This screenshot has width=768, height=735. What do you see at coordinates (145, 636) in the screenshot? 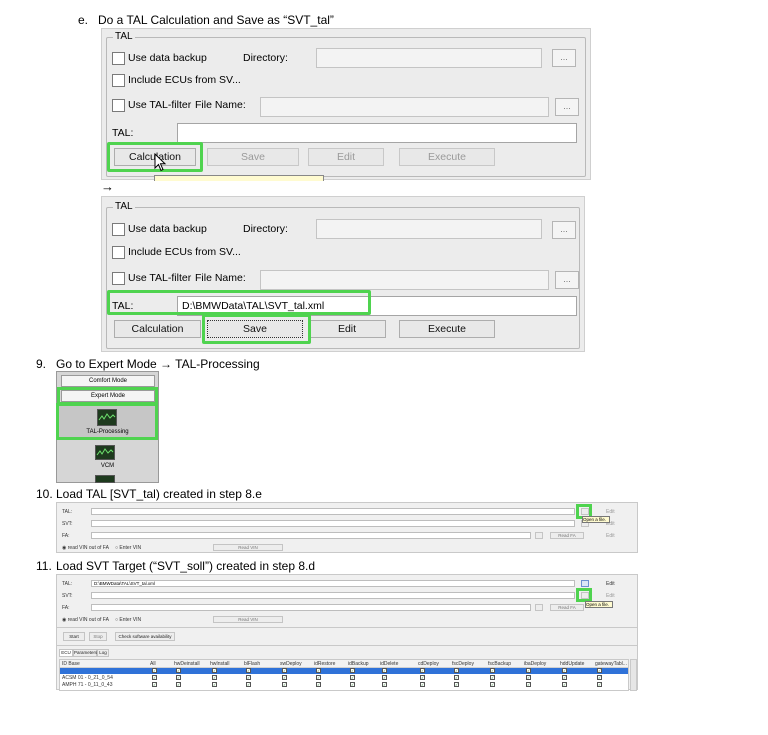
I see `check-software-button: Check software availability` at bounding box center [145, 636].